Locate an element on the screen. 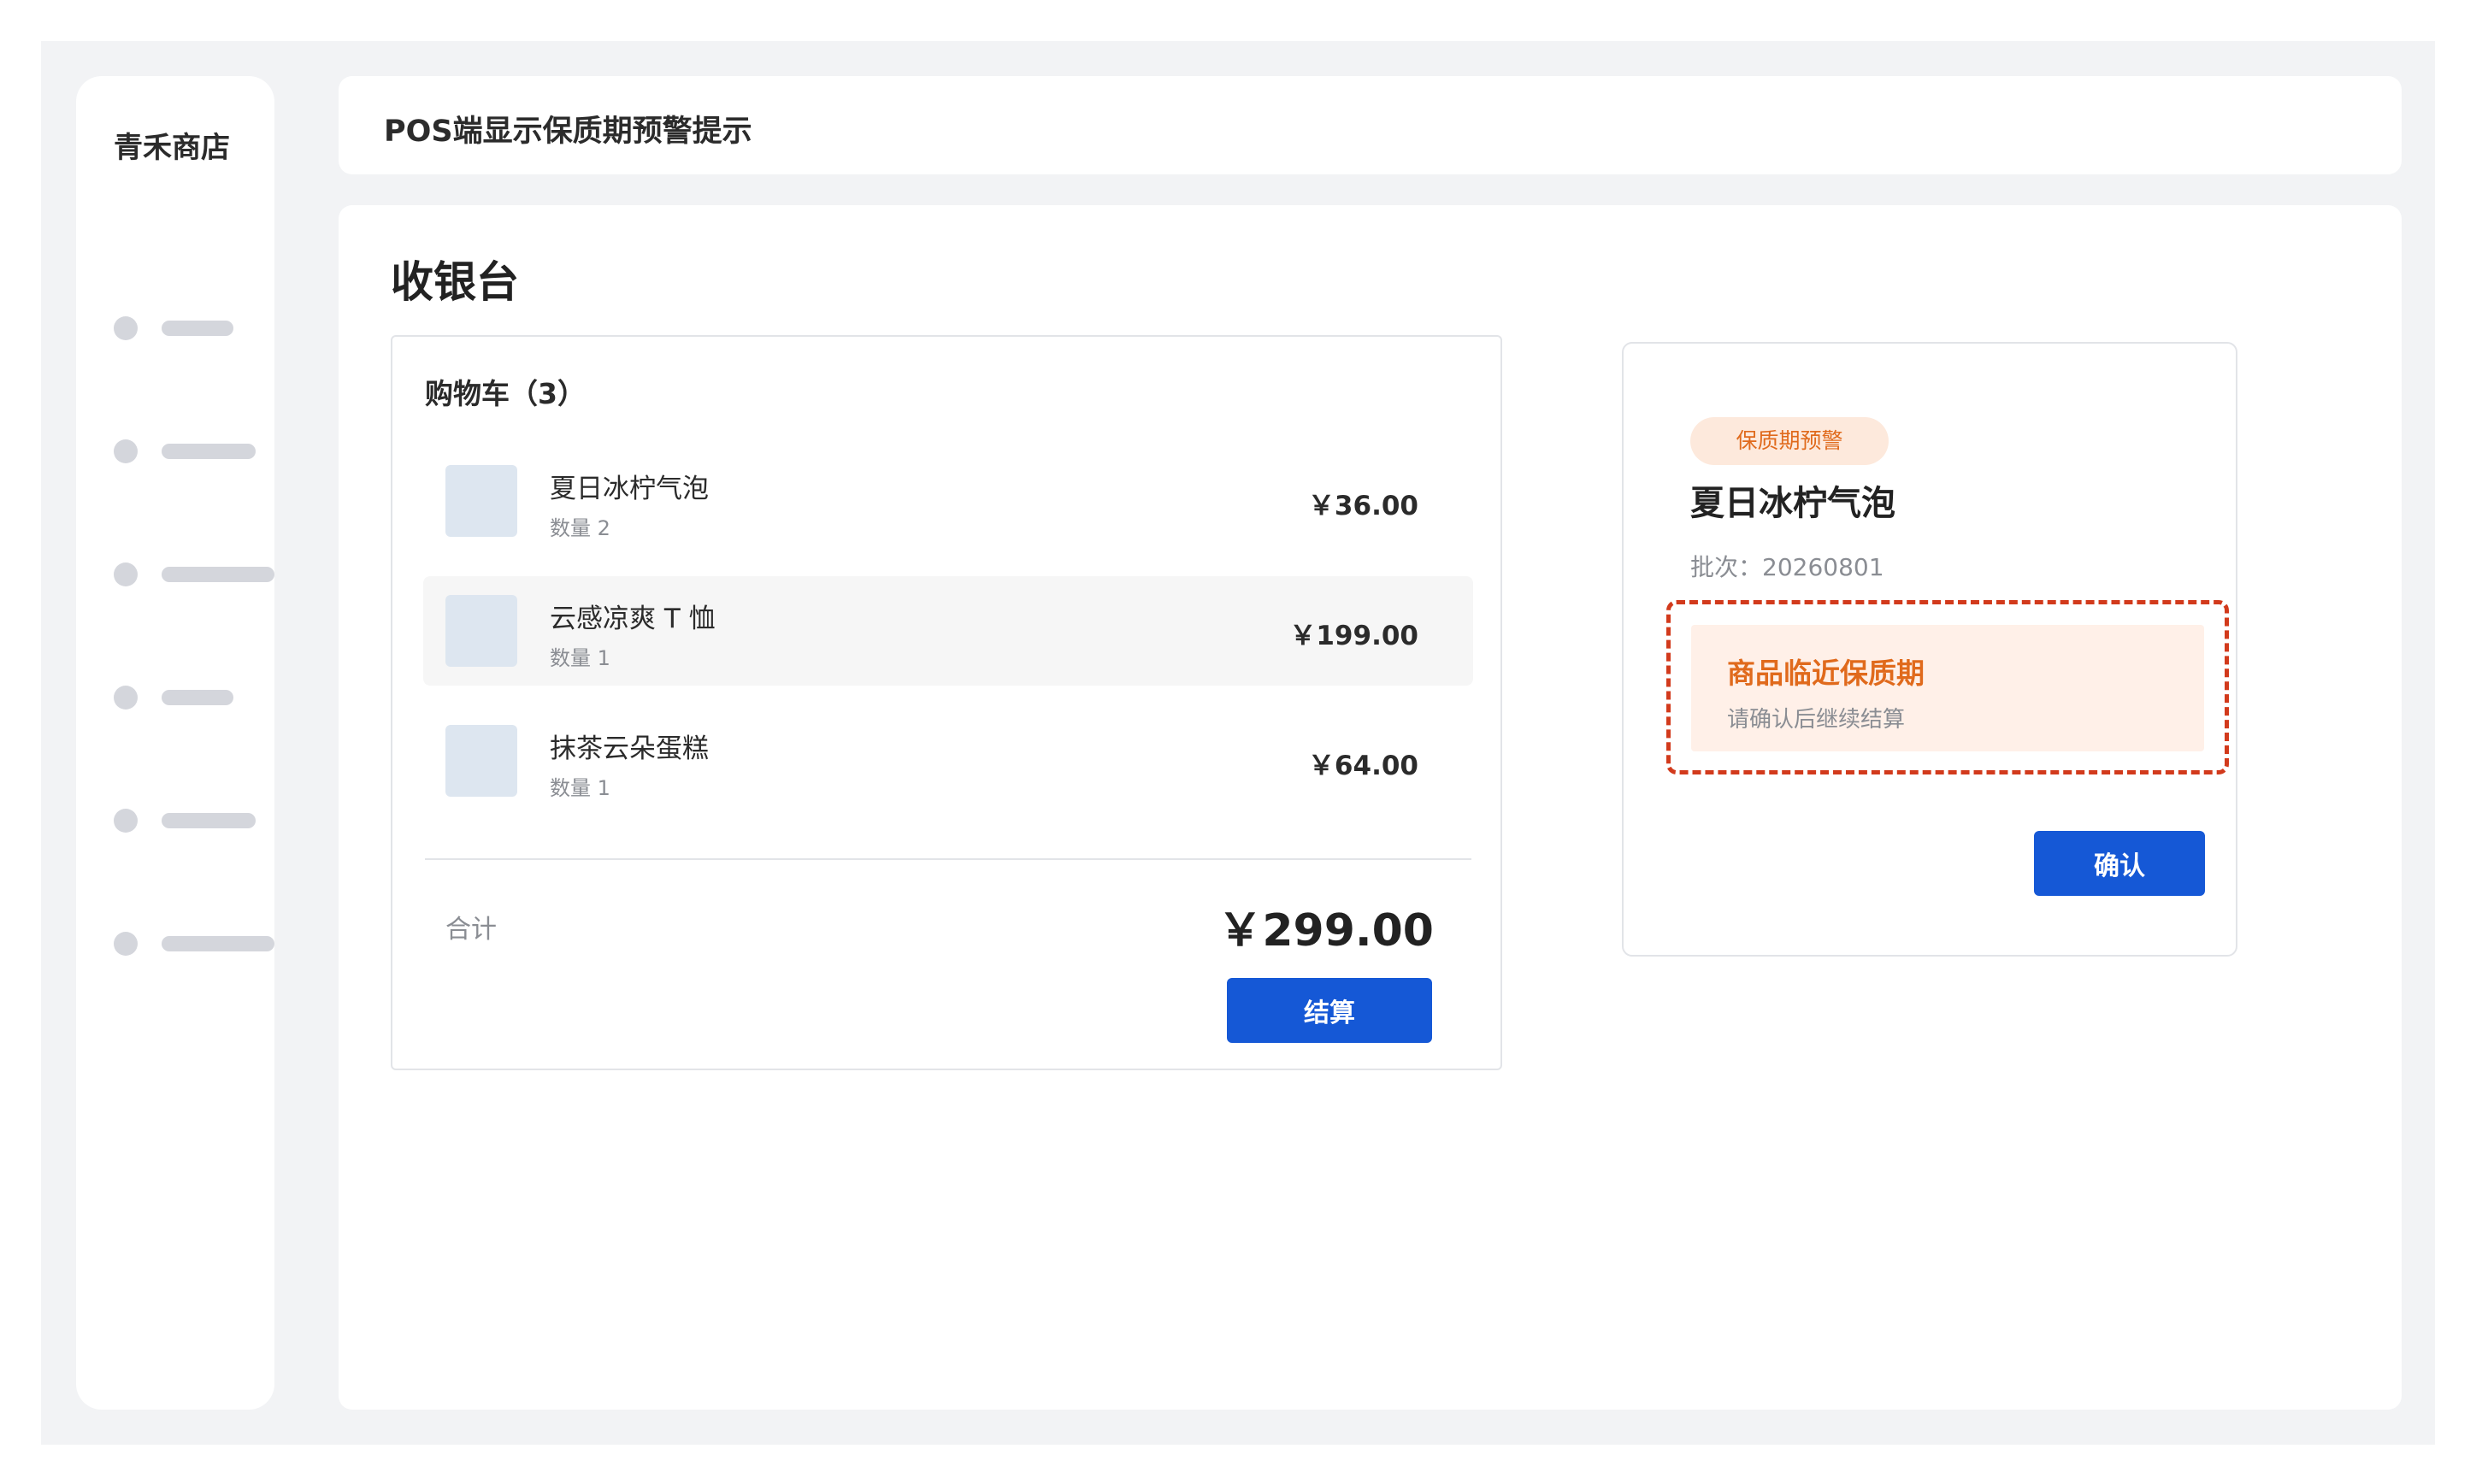 This screenshot has height=1484, width=2476. top-header: POS端显示保质期预警提示 is located at coordinates (1370, 125).